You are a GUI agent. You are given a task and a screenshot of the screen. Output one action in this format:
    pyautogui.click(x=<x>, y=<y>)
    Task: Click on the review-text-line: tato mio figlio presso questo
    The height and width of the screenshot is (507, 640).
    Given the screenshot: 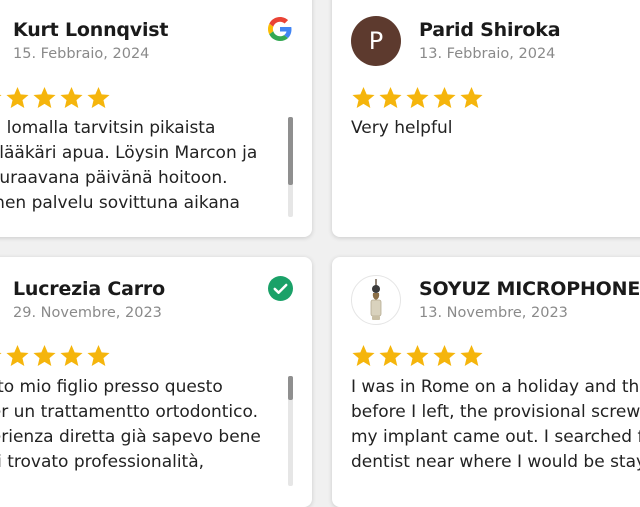 What is the action you would take?
    pyautogui.click(x=111, y=387)
    